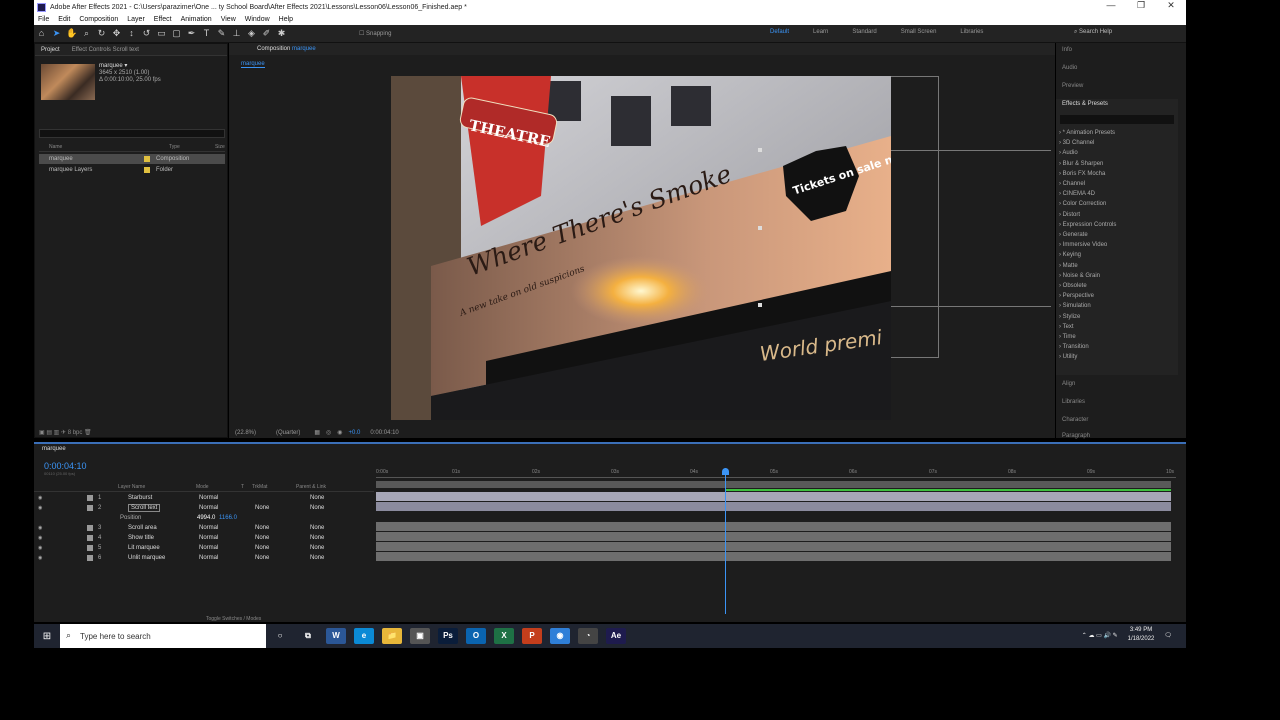  What do you see at coordinates (328, 432) in the screenshot?
I see `mask-icon: ◎` at bounding box center [328, 432].